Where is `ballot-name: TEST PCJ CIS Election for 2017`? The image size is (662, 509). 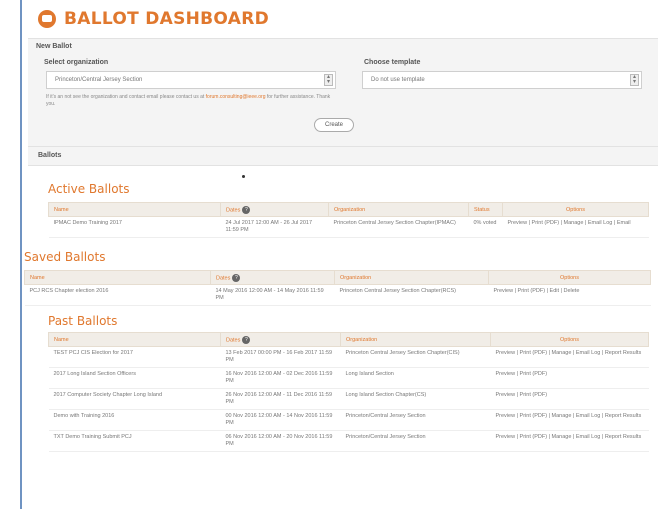 ballot-name: TEST PCJ CIS Election for 2017 is located at coordinates (134, 357).